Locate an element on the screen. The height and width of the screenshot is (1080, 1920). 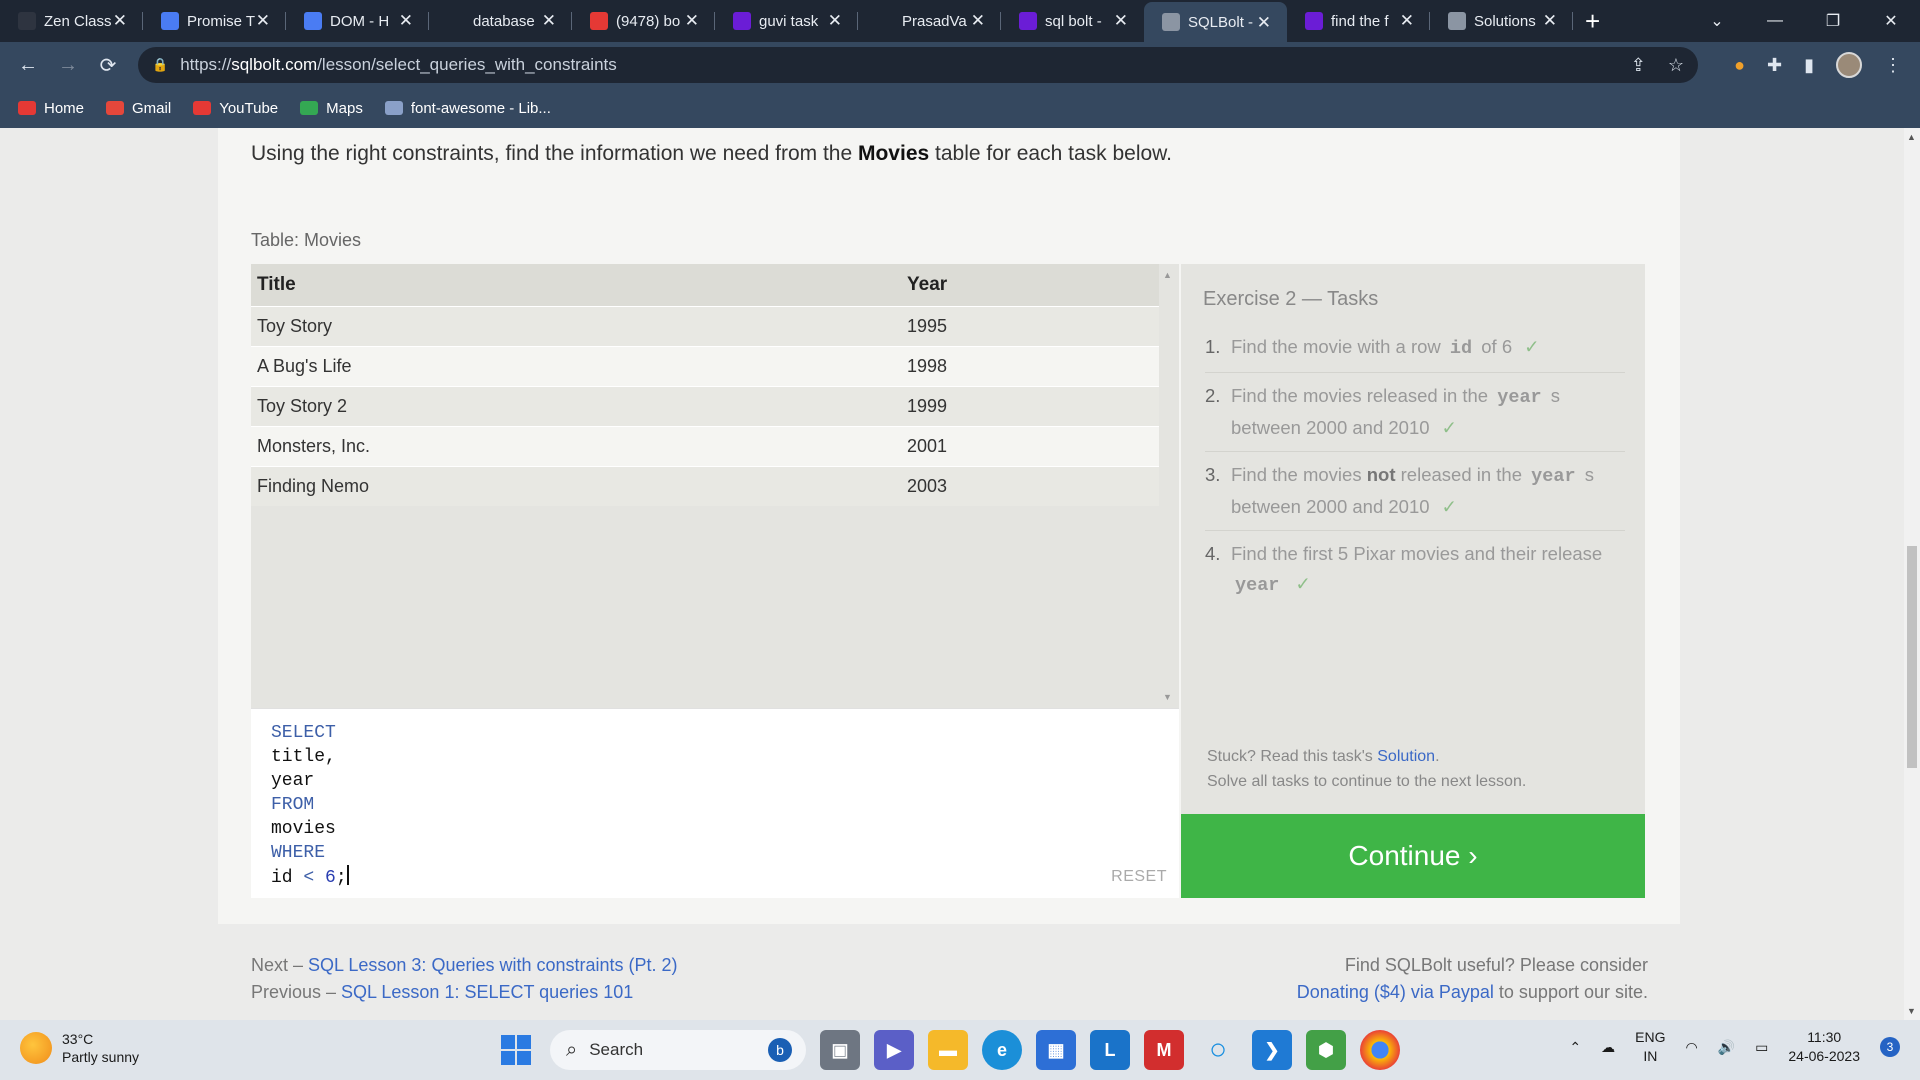
tray-overflow-chevron-icon: ⌃ is located at coordinates (1575, 1047).